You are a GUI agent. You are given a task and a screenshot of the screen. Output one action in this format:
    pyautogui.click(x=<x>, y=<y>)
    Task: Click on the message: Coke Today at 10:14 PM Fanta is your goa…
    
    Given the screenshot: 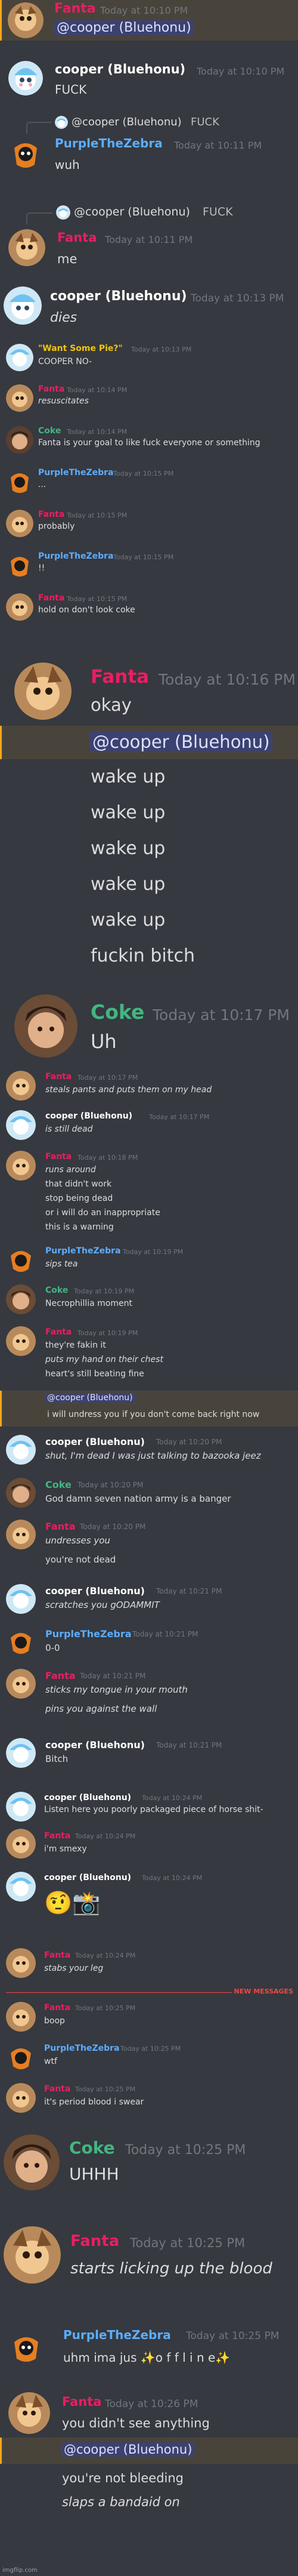 What is the action you would take?
    pyautogui.click(x=149, y=442)
    